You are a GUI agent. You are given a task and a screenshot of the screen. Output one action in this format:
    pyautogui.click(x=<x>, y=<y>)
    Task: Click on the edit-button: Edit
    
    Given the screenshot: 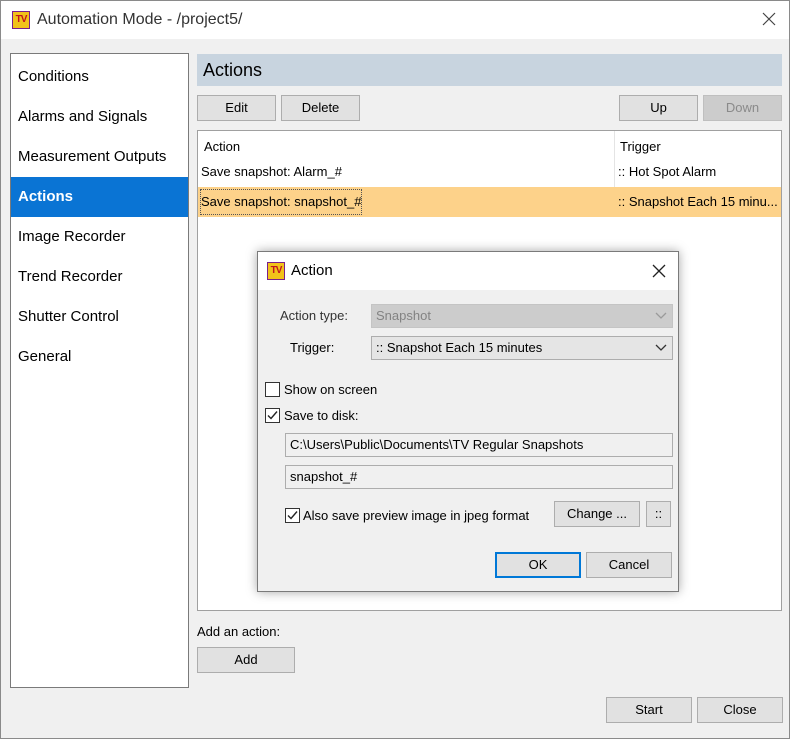 What is the action you would take?
    pyautogui.click(x=236, y=108)
    